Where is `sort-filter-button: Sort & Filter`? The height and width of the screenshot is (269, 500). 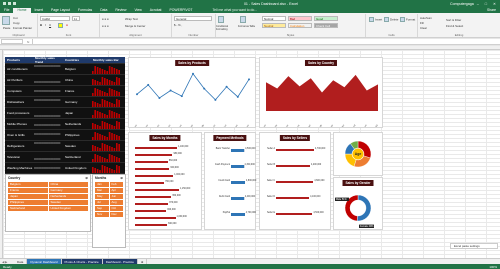 sort-filter-button: Sort & Filter is located at coordinates (453, 20).